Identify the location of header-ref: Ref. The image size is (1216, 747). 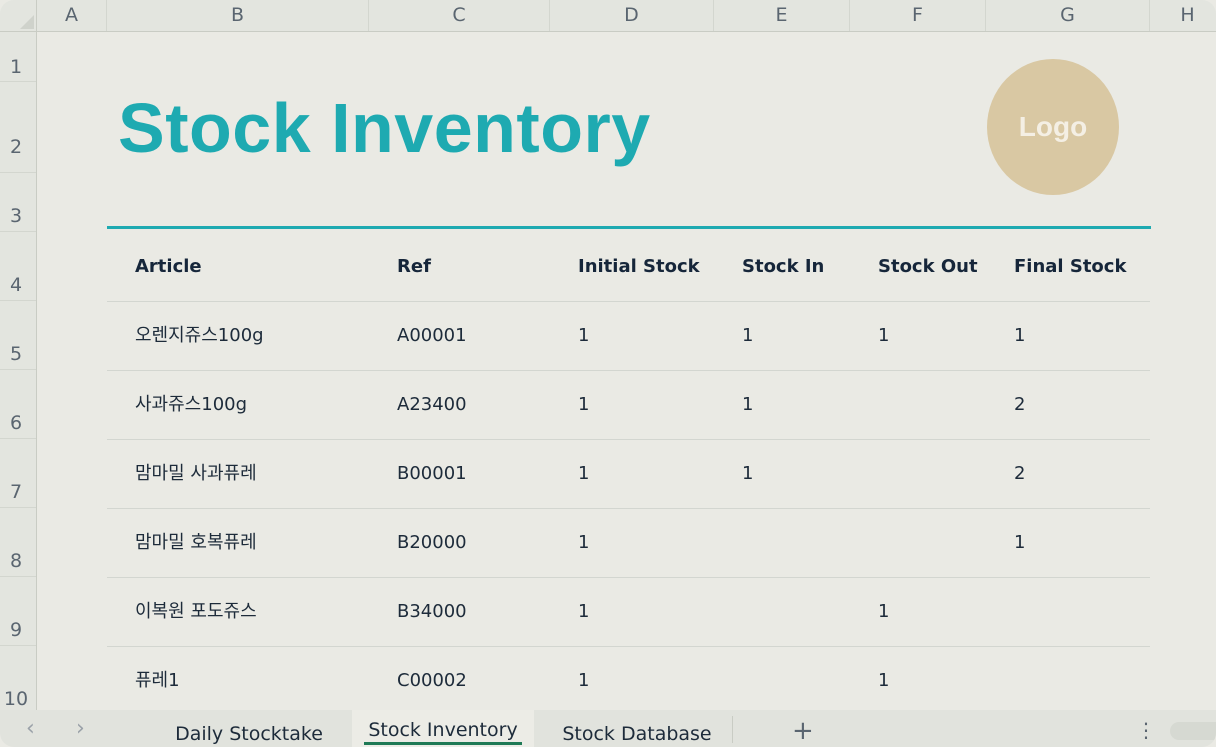
(414, 266).